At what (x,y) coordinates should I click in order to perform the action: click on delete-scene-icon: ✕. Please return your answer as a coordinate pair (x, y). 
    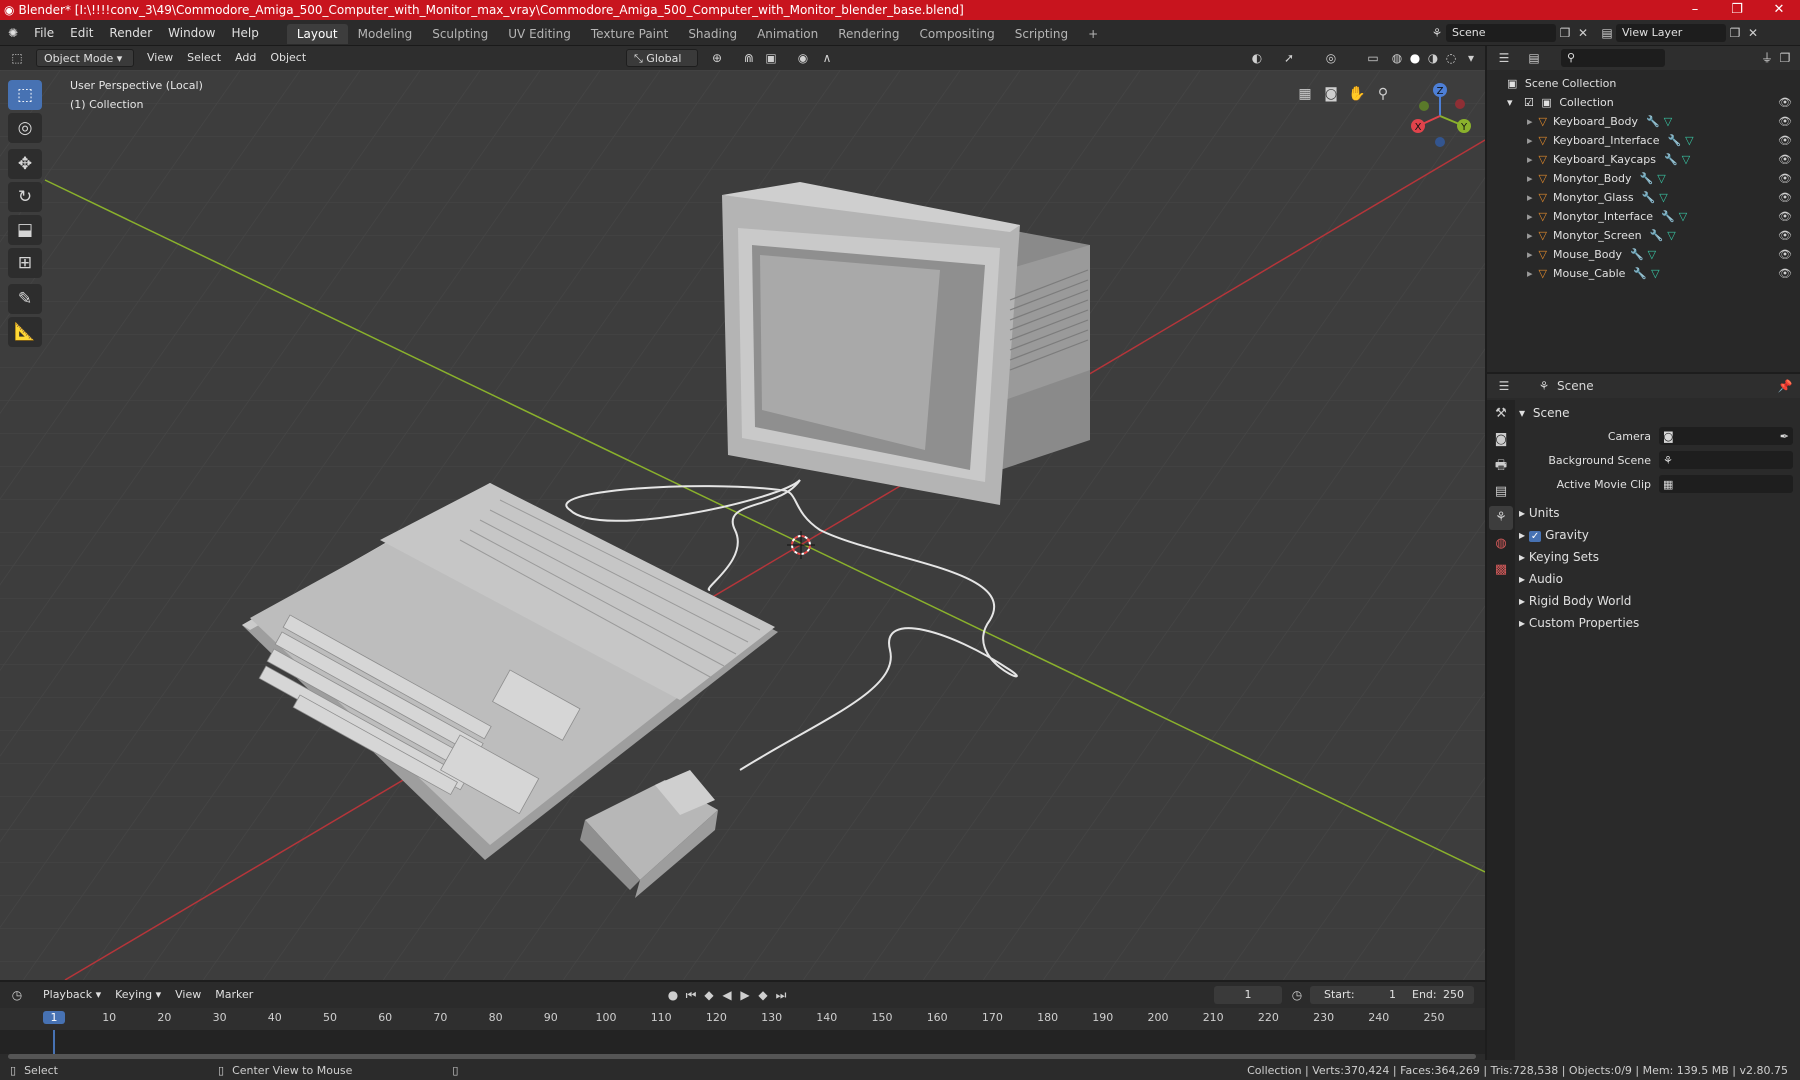
    Looking at the image, I should click on (1583, 33).